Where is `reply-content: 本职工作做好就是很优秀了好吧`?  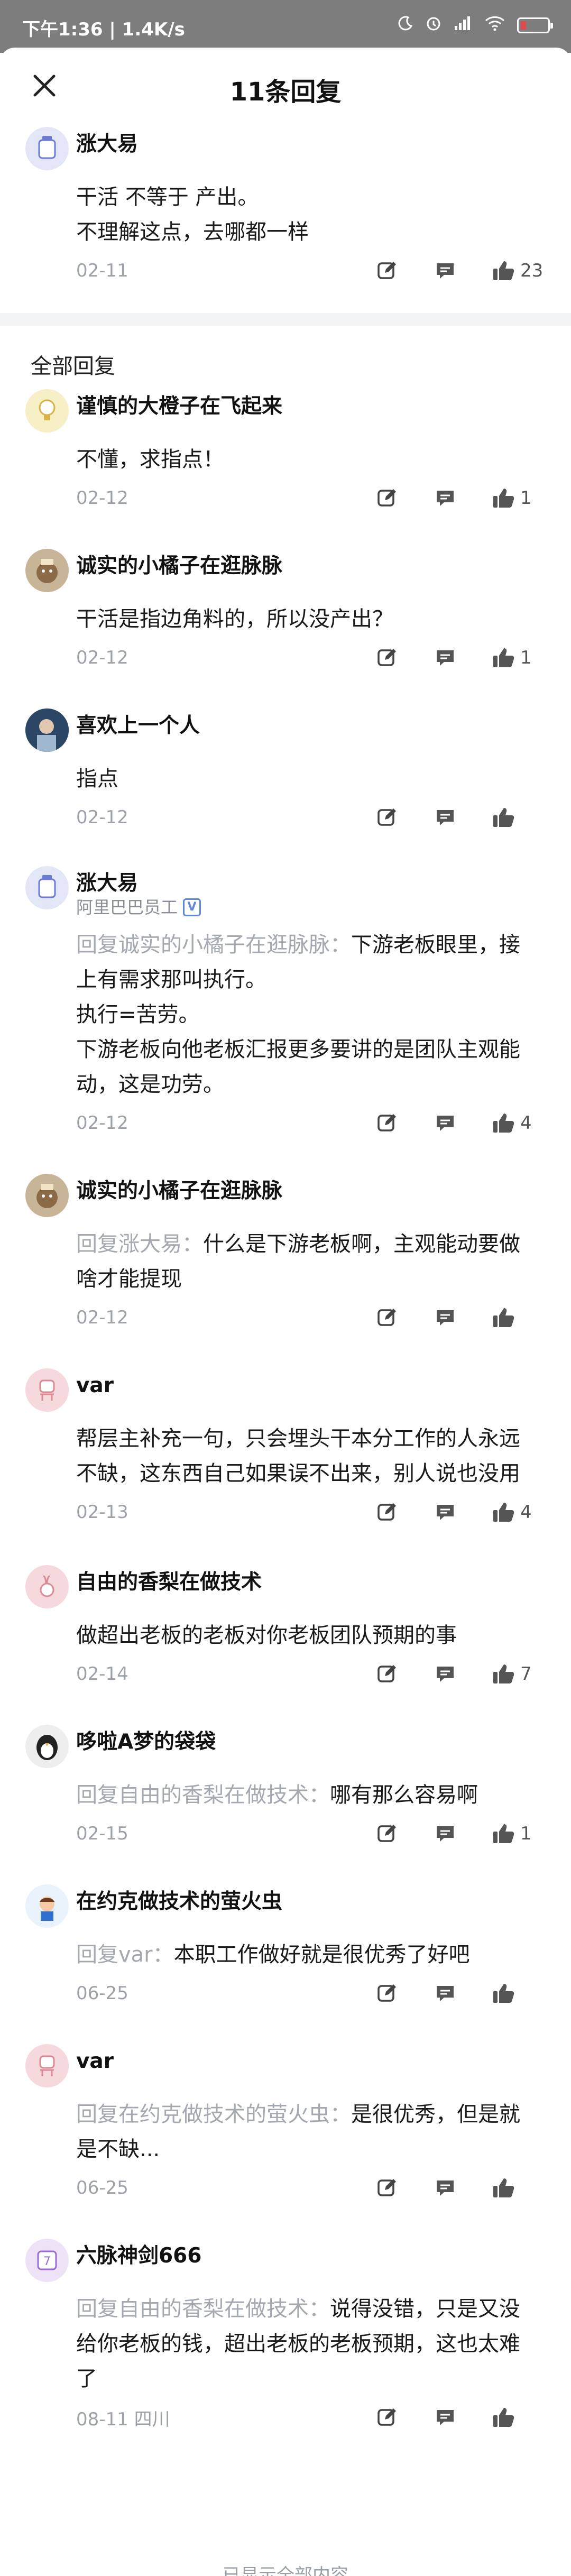 reply-content: 本职工作做好就是很优秀了好吧 is located at coordinates (321, 1955).